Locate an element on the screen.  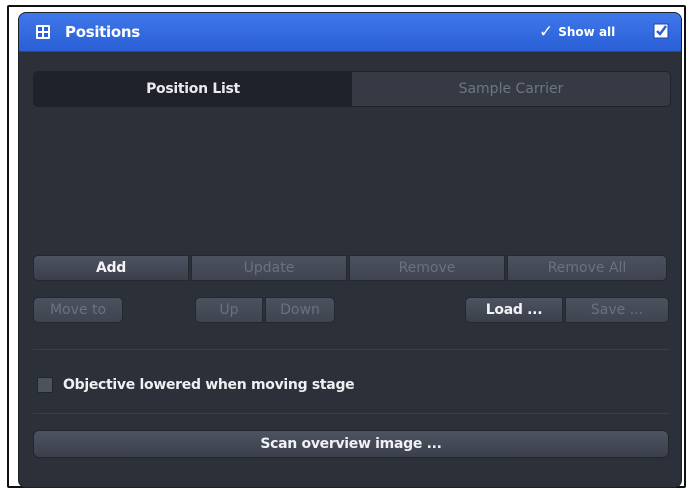
tab-sample-carrier: Sample Carrier is located at coordinates (511, 89).